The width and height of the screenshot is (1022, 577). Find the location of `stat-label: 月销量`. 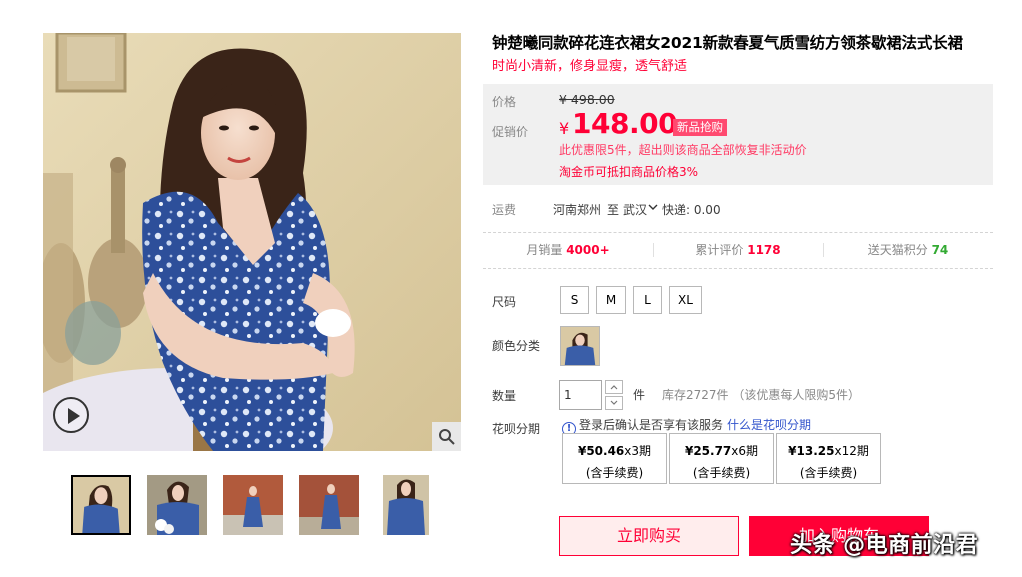

stat-label: 月销量 is located at coordinates (544, 250).